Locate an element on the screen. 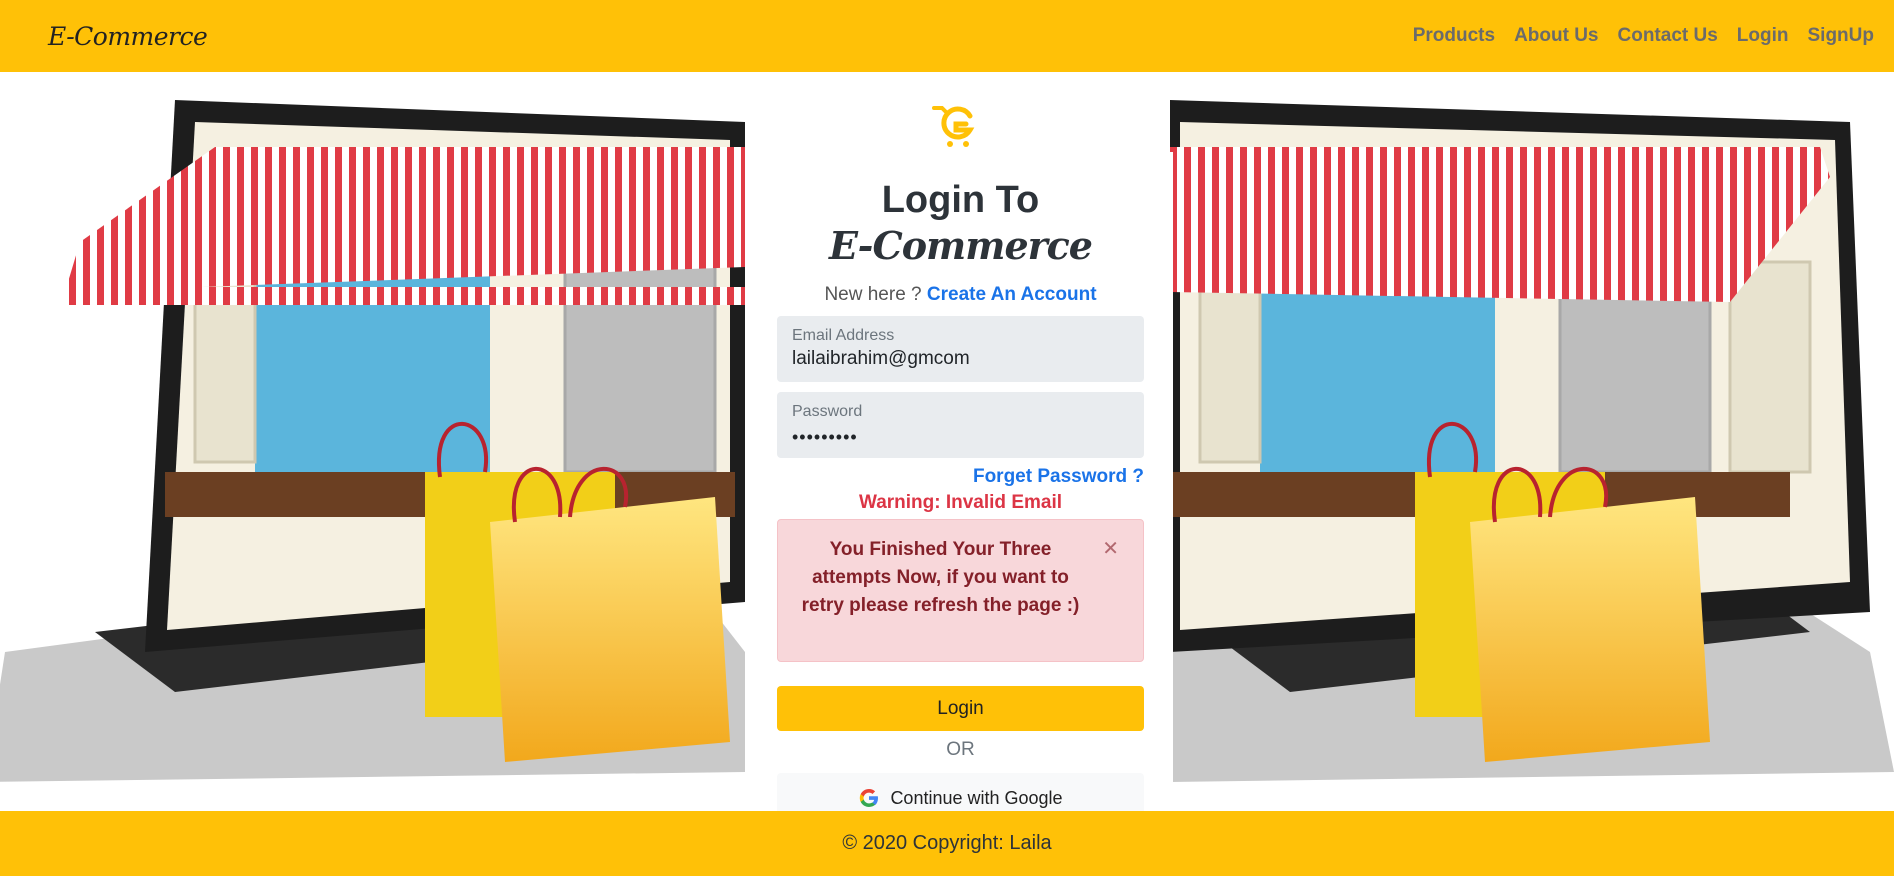 The width and height of the screenshot is (1894, 876). invalid-email-warning: Warning: Invalid Email is located at coordinates (960, 502).